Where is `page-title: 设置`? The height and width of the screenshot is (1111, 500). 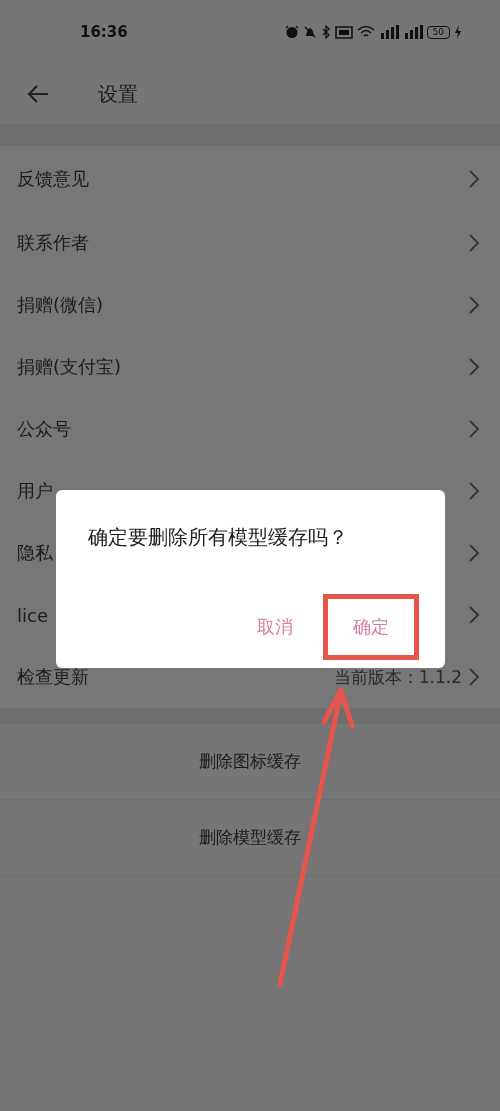 page-title: 设置 is located at coordinates (118, 94).